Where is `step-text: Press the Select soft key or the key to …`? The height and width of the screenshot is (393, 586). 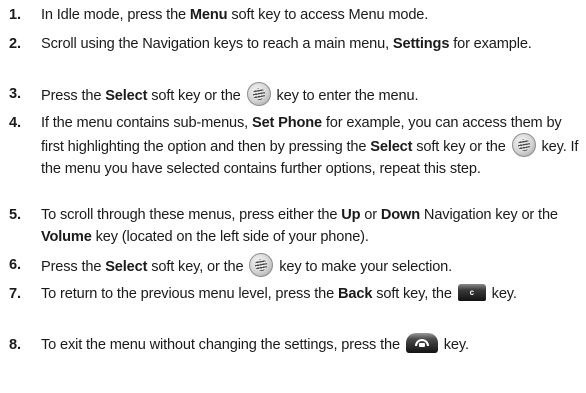
step-text: Press the Select soft key or the key to … is located at coordinates (311, 95).